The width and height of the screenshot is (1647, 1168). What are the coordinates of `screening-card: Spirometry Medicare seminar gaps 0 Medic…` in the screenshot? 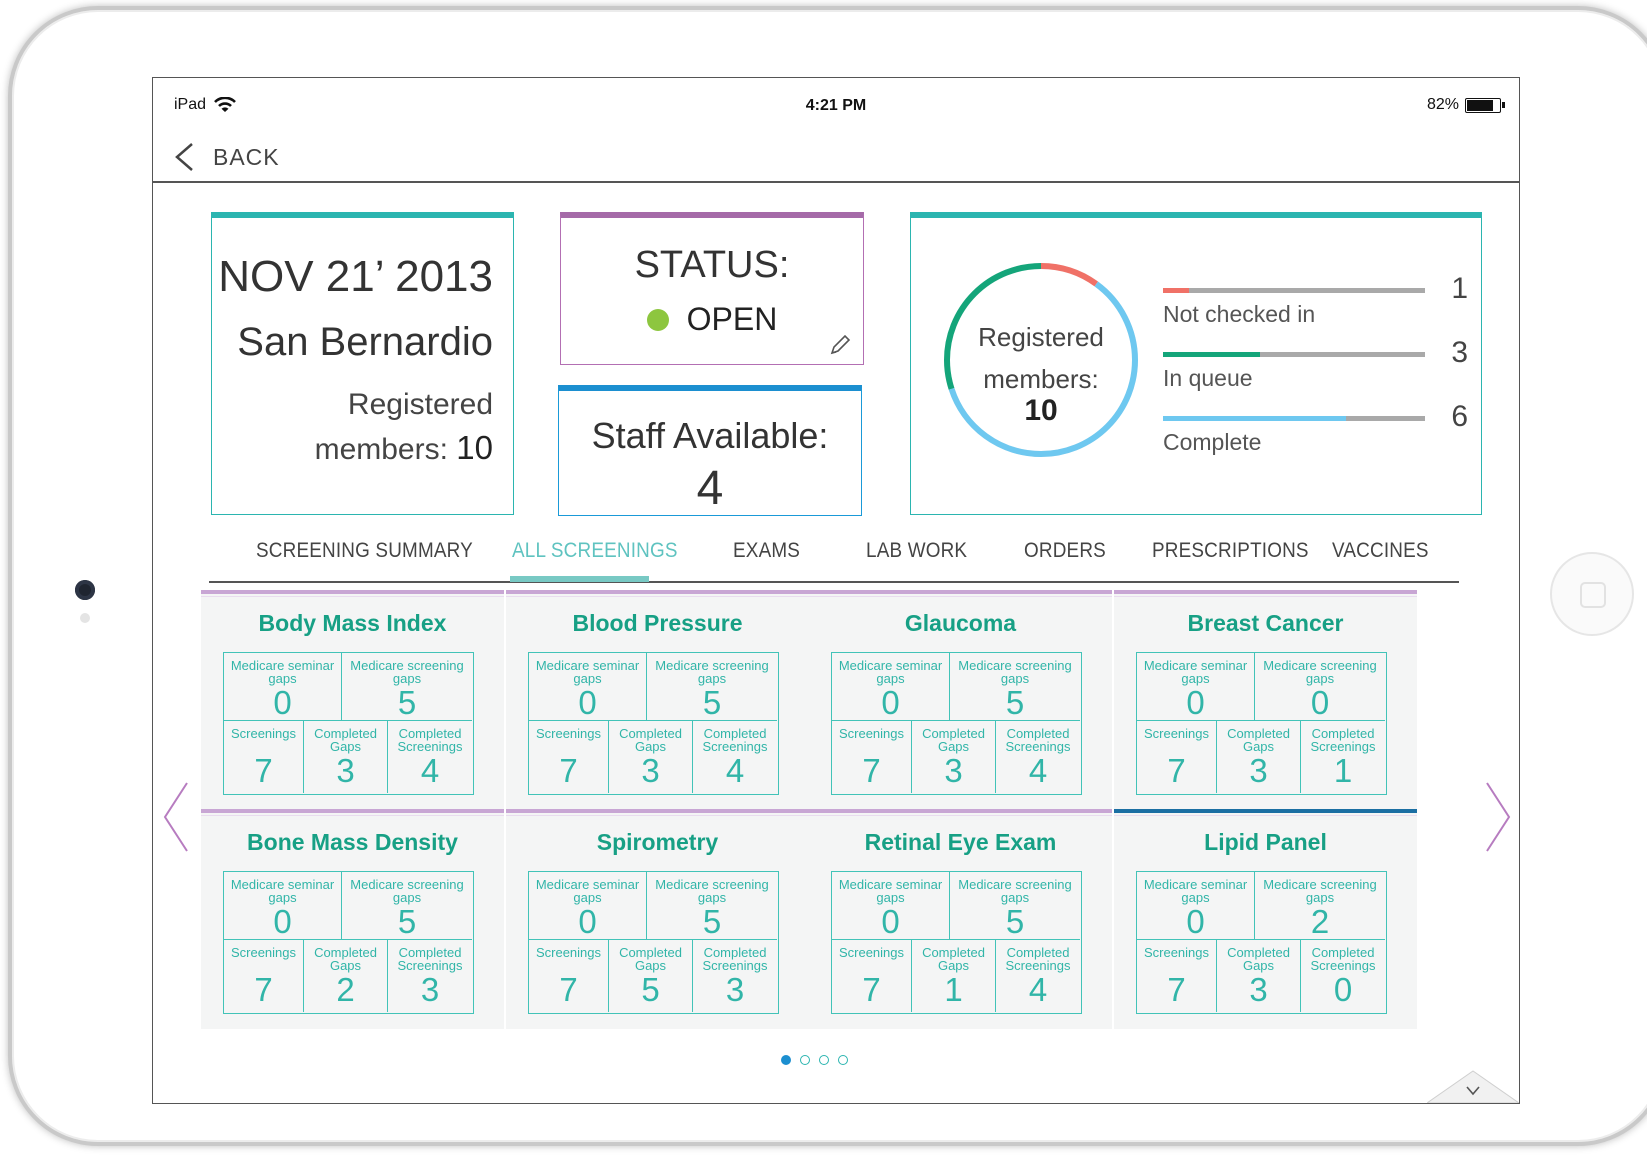 It's located at (657, 919).